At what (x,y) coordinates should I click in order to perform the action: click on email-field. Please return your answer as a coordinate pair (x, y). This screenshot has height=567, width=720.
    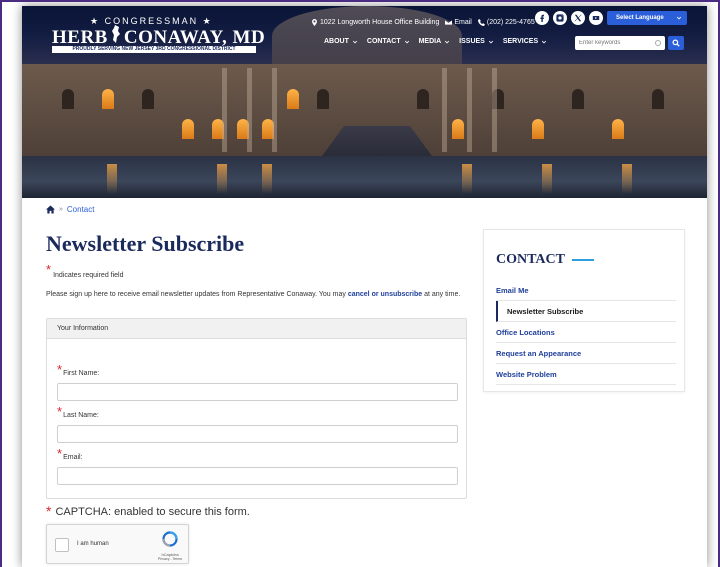
    Looking at the image, I should click on (257, 476).